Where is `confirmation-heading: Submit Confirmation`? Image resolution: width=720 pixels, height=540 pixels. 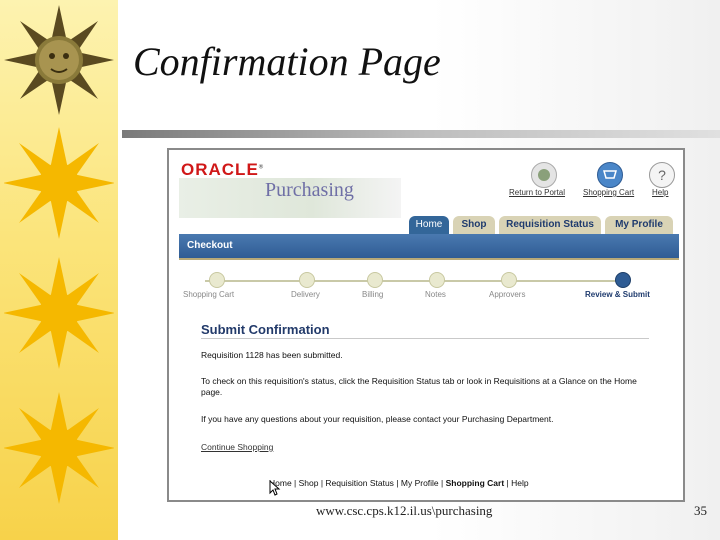
confirmation-heading: Submit Confirmation is located at coordinates (265, 329).